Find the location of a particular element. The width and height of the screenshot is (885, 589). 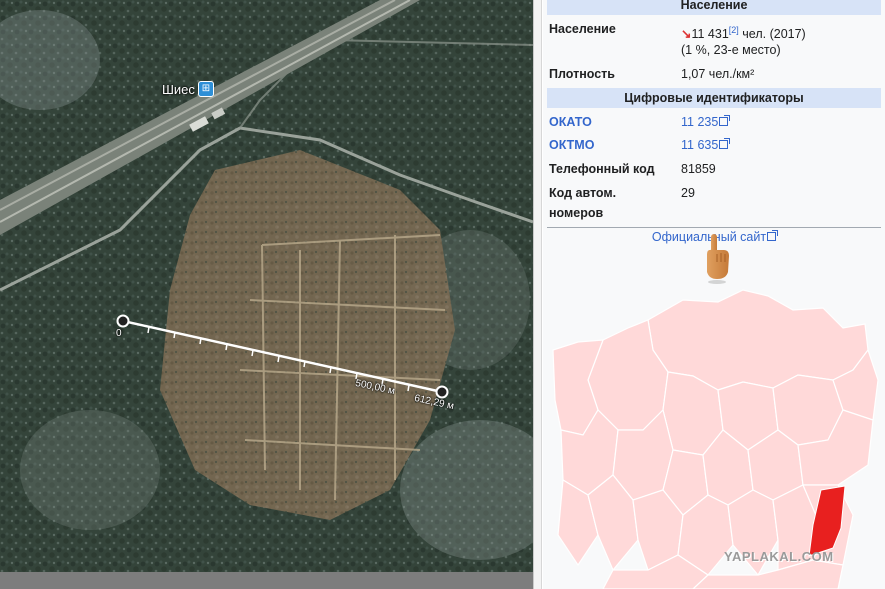

phone-label: Телефонный код is located at coordinates (602, 169).